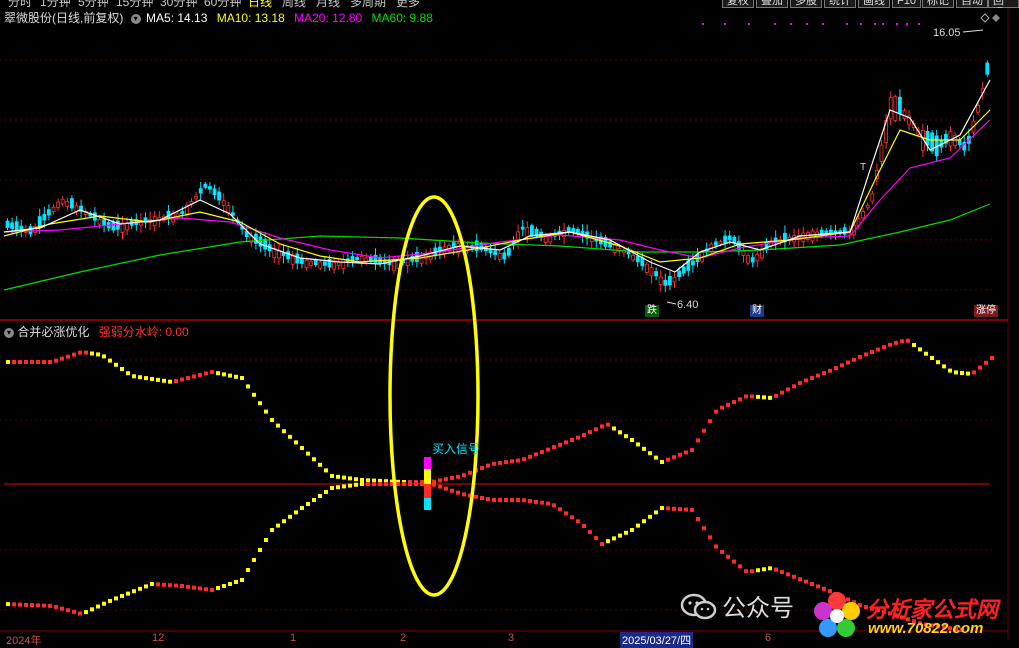 The width and height of the screenshot is (1019, 648). I want to click on highlight-ellipse, so click(434, 396).